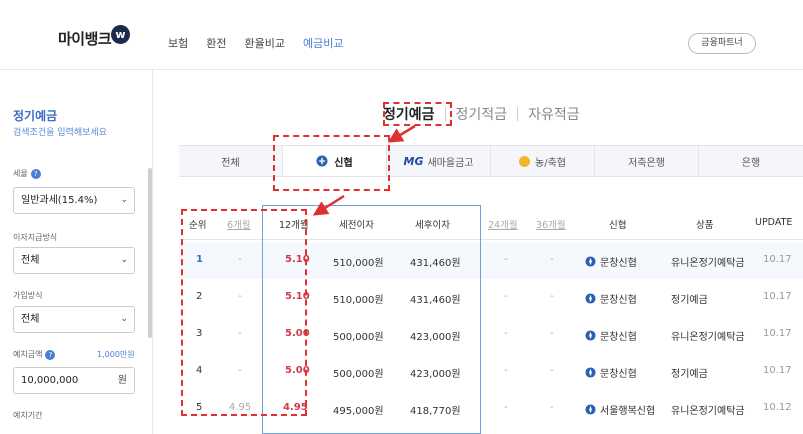 This screenshot has width=803, height=434. Describe the element at coordinates (74, 319) in the screenshot. I see `join-method-select: 전체 ⌄` at that location.